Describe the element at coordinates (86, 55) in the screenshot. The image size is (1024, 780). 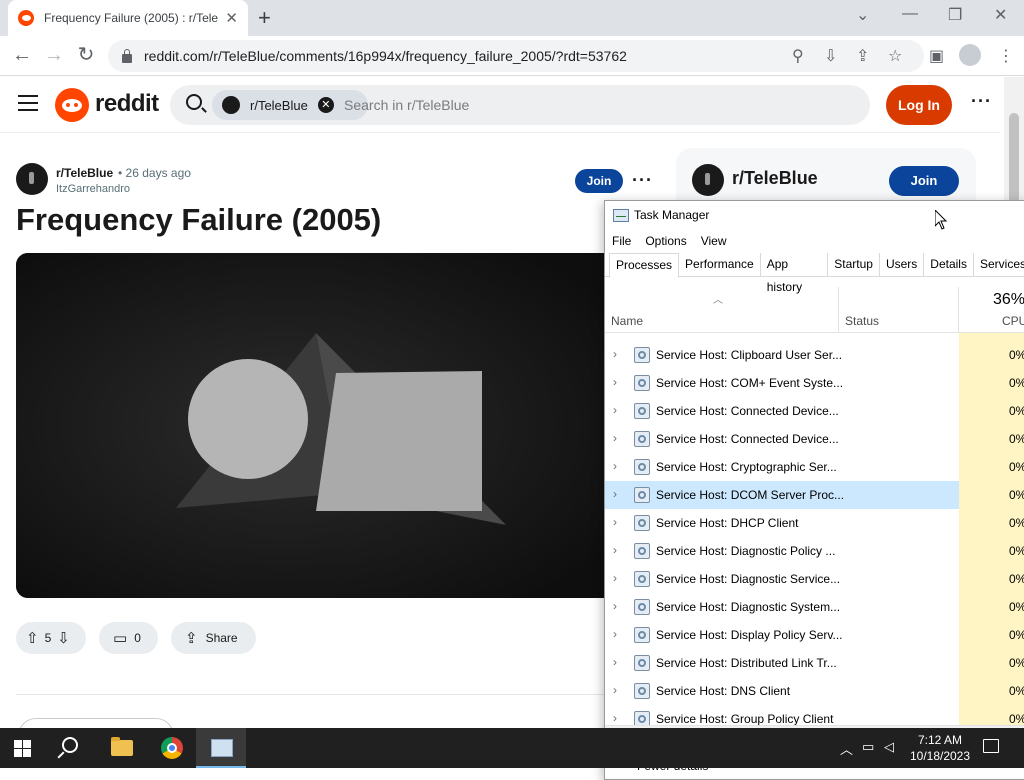
I see `reload-button: ↻` at that location.